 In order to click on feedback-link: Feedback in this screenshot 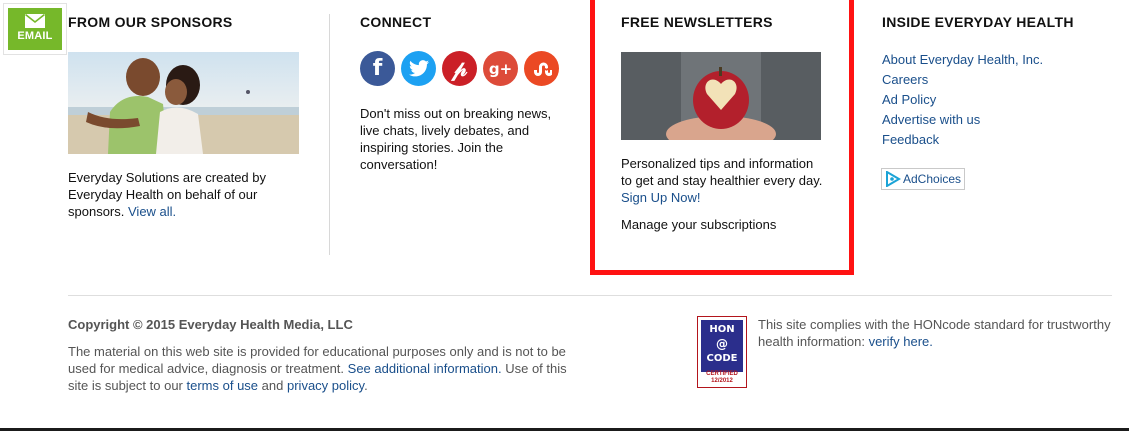, I will do `click(962, 140)`.